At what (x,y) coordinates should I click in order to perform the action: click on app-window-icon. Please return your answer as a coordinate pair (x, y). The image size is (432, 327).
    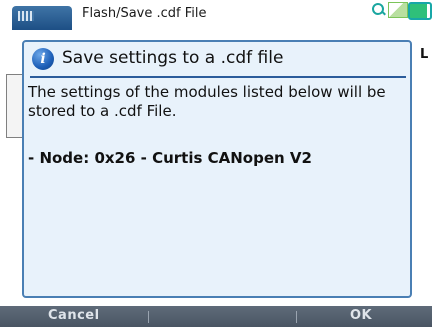
    Looking at the image, I should click on (42, 18).